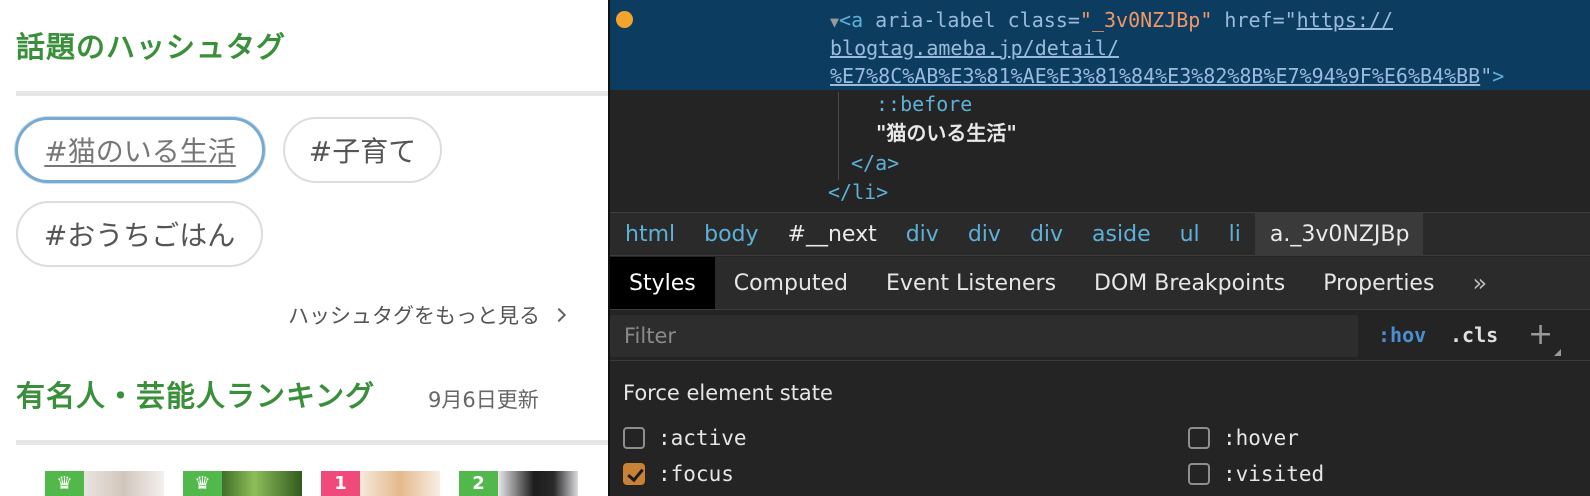 The image size is (1590, 496). I want to click on state-label: :visited, so click(1274, 474).